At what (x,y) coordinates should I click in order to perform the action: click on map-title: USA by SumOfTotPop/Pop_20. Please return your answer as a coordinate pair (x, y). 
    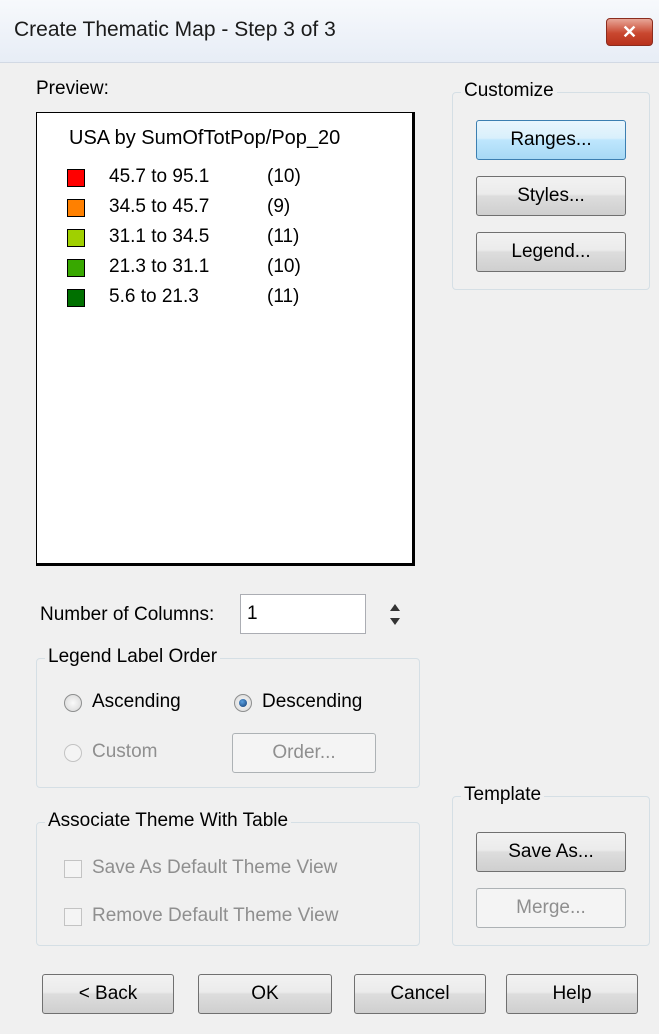
    Looking at the image, I should click on (205, 138).